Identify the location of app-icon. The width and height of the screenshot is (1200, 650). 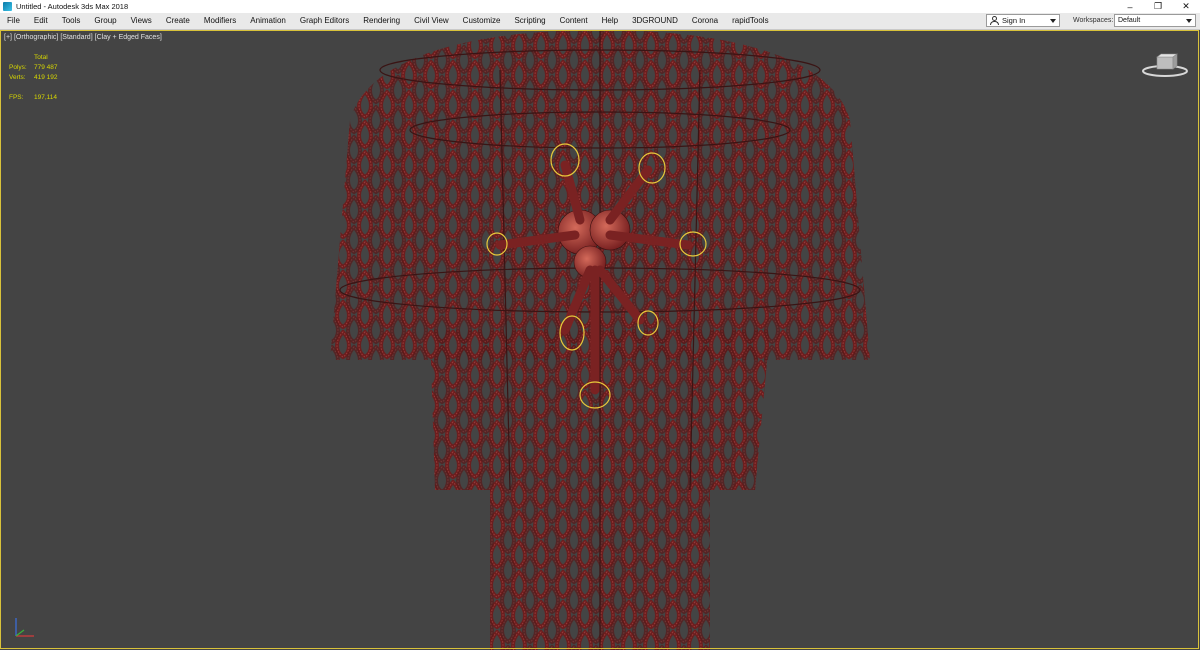
(7, 6).